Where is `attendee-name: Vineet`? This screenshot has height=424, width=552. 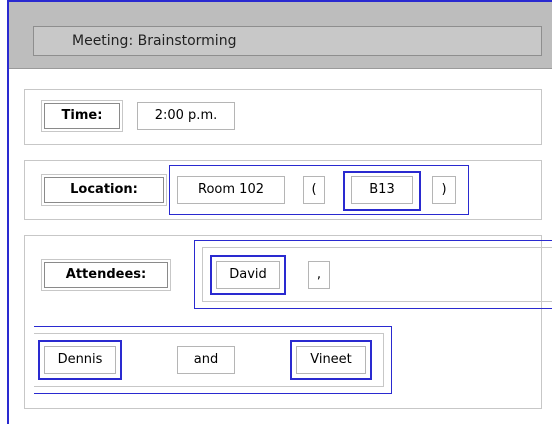 attendee-name: Vineet is located at coordinates (331, 360).